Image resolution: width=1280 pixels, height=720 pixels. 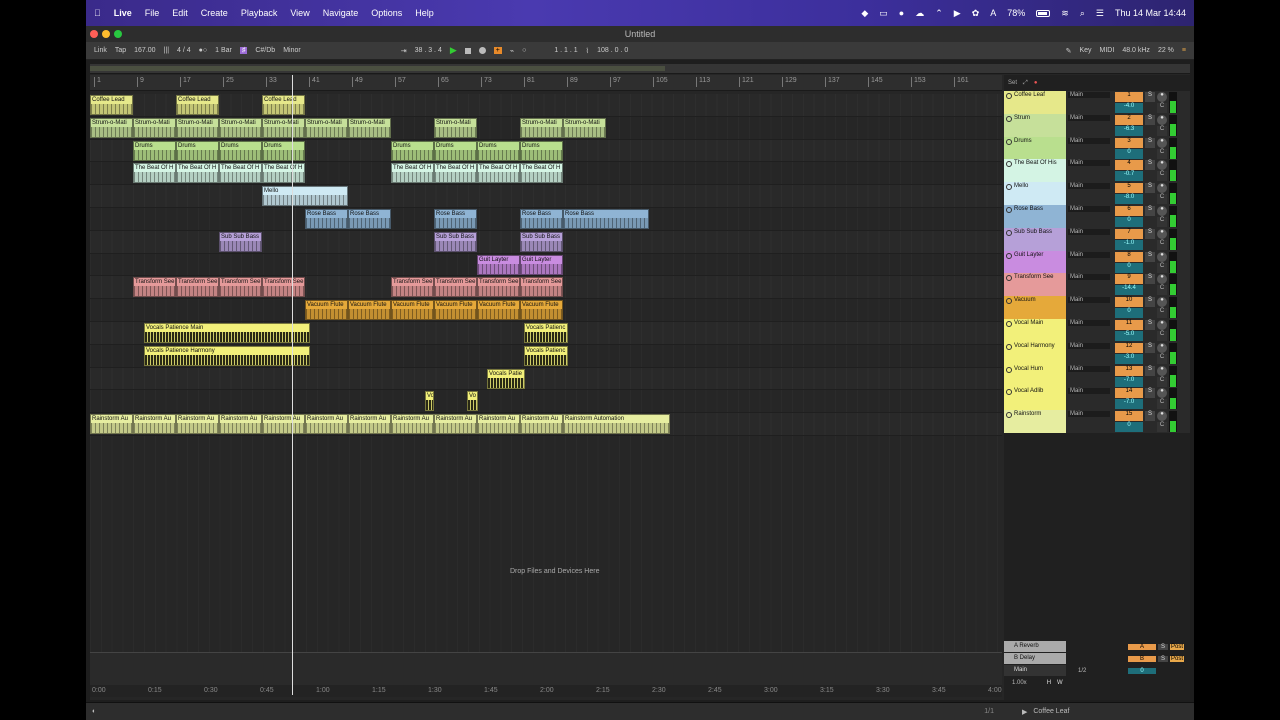 What do you see at coordinates (100, 50) in the screenshot?
I see `link-button: Link` at bounding box center [100, 50].